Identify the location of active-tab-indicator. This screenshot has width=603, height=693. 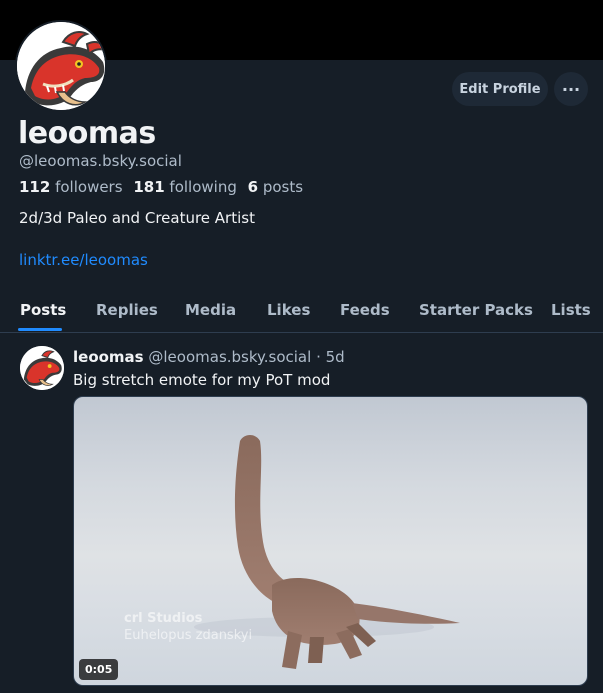
(40, 329).